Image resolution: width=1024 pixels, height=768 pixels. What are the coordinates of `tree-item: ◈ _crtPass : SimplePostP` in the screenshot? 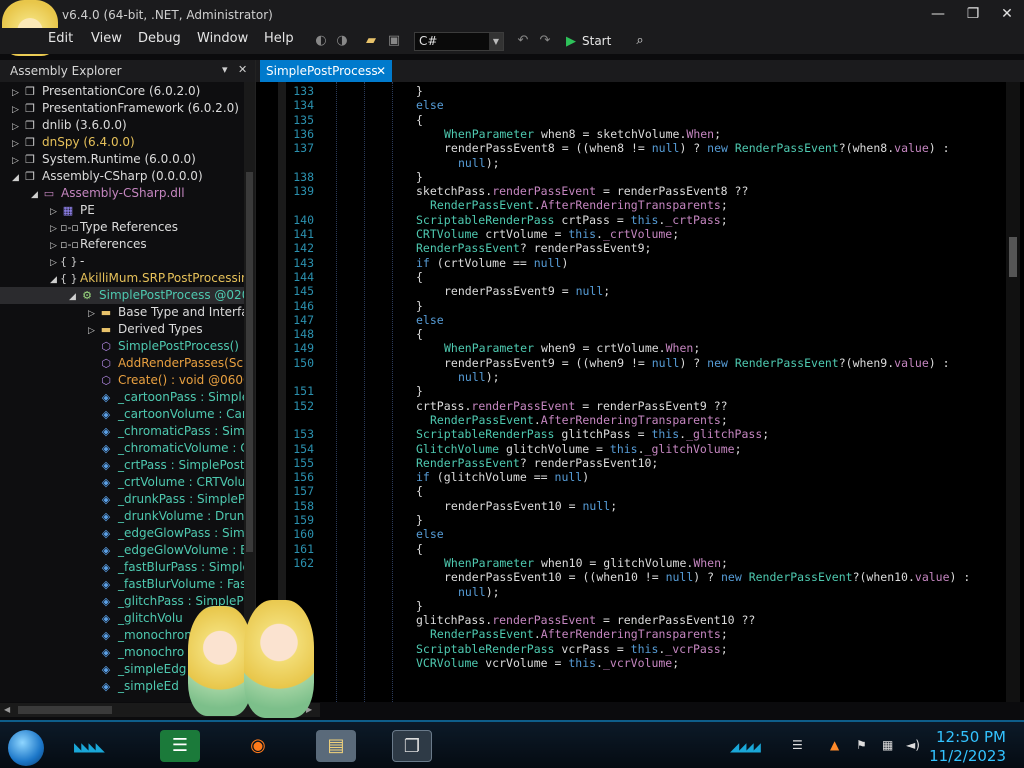 It's located at (122, 465).